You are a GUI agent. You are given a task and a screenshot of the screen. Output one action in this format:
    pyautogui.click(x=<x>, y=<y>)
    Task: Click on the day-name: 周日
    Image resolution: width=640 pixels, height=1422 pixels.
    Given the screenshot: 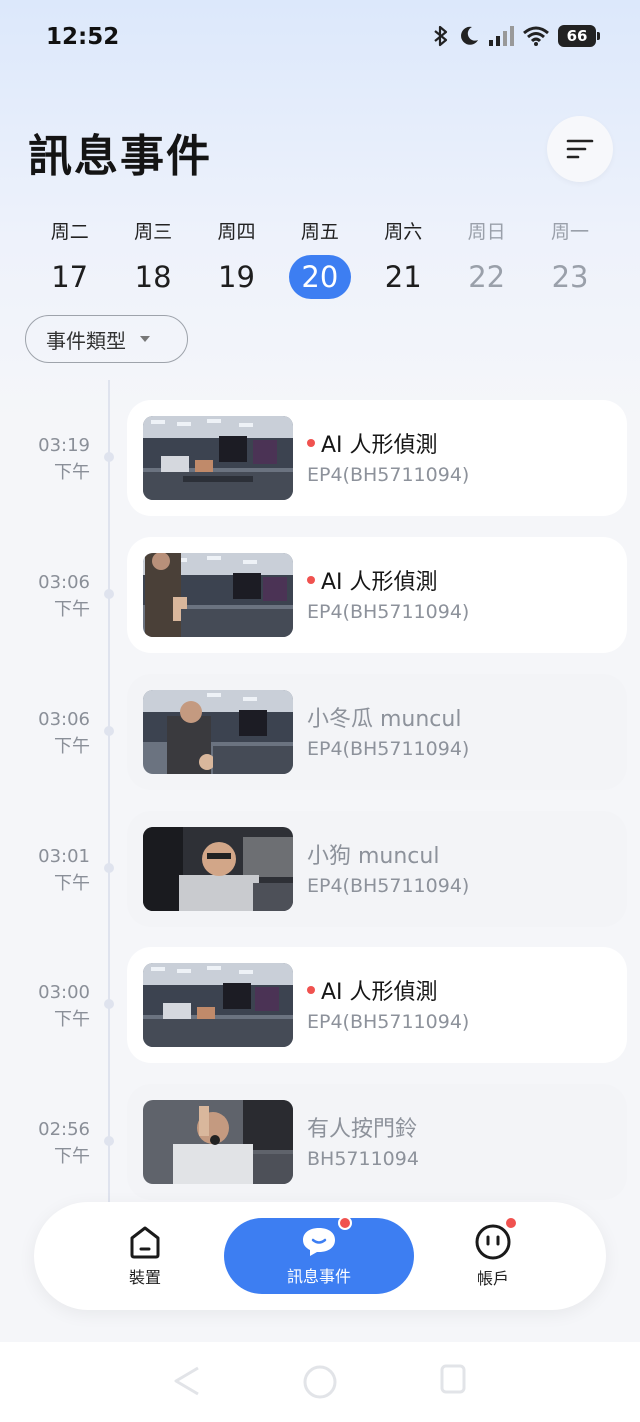 What is the action you would take?
    pyautogui.click(x=486, y=232)
    